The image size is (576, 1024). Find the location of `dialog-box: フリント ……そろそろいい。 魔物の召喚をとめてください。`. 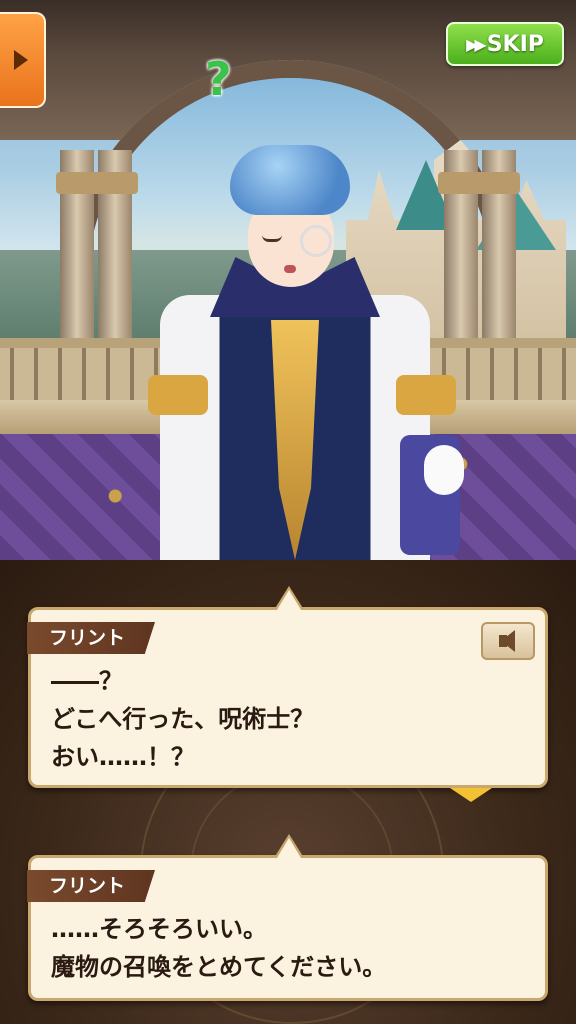

dialog-box: フリント ……そろそろいい。 魔物の召喚をとめてください。 is located at coordinates (287, 917).